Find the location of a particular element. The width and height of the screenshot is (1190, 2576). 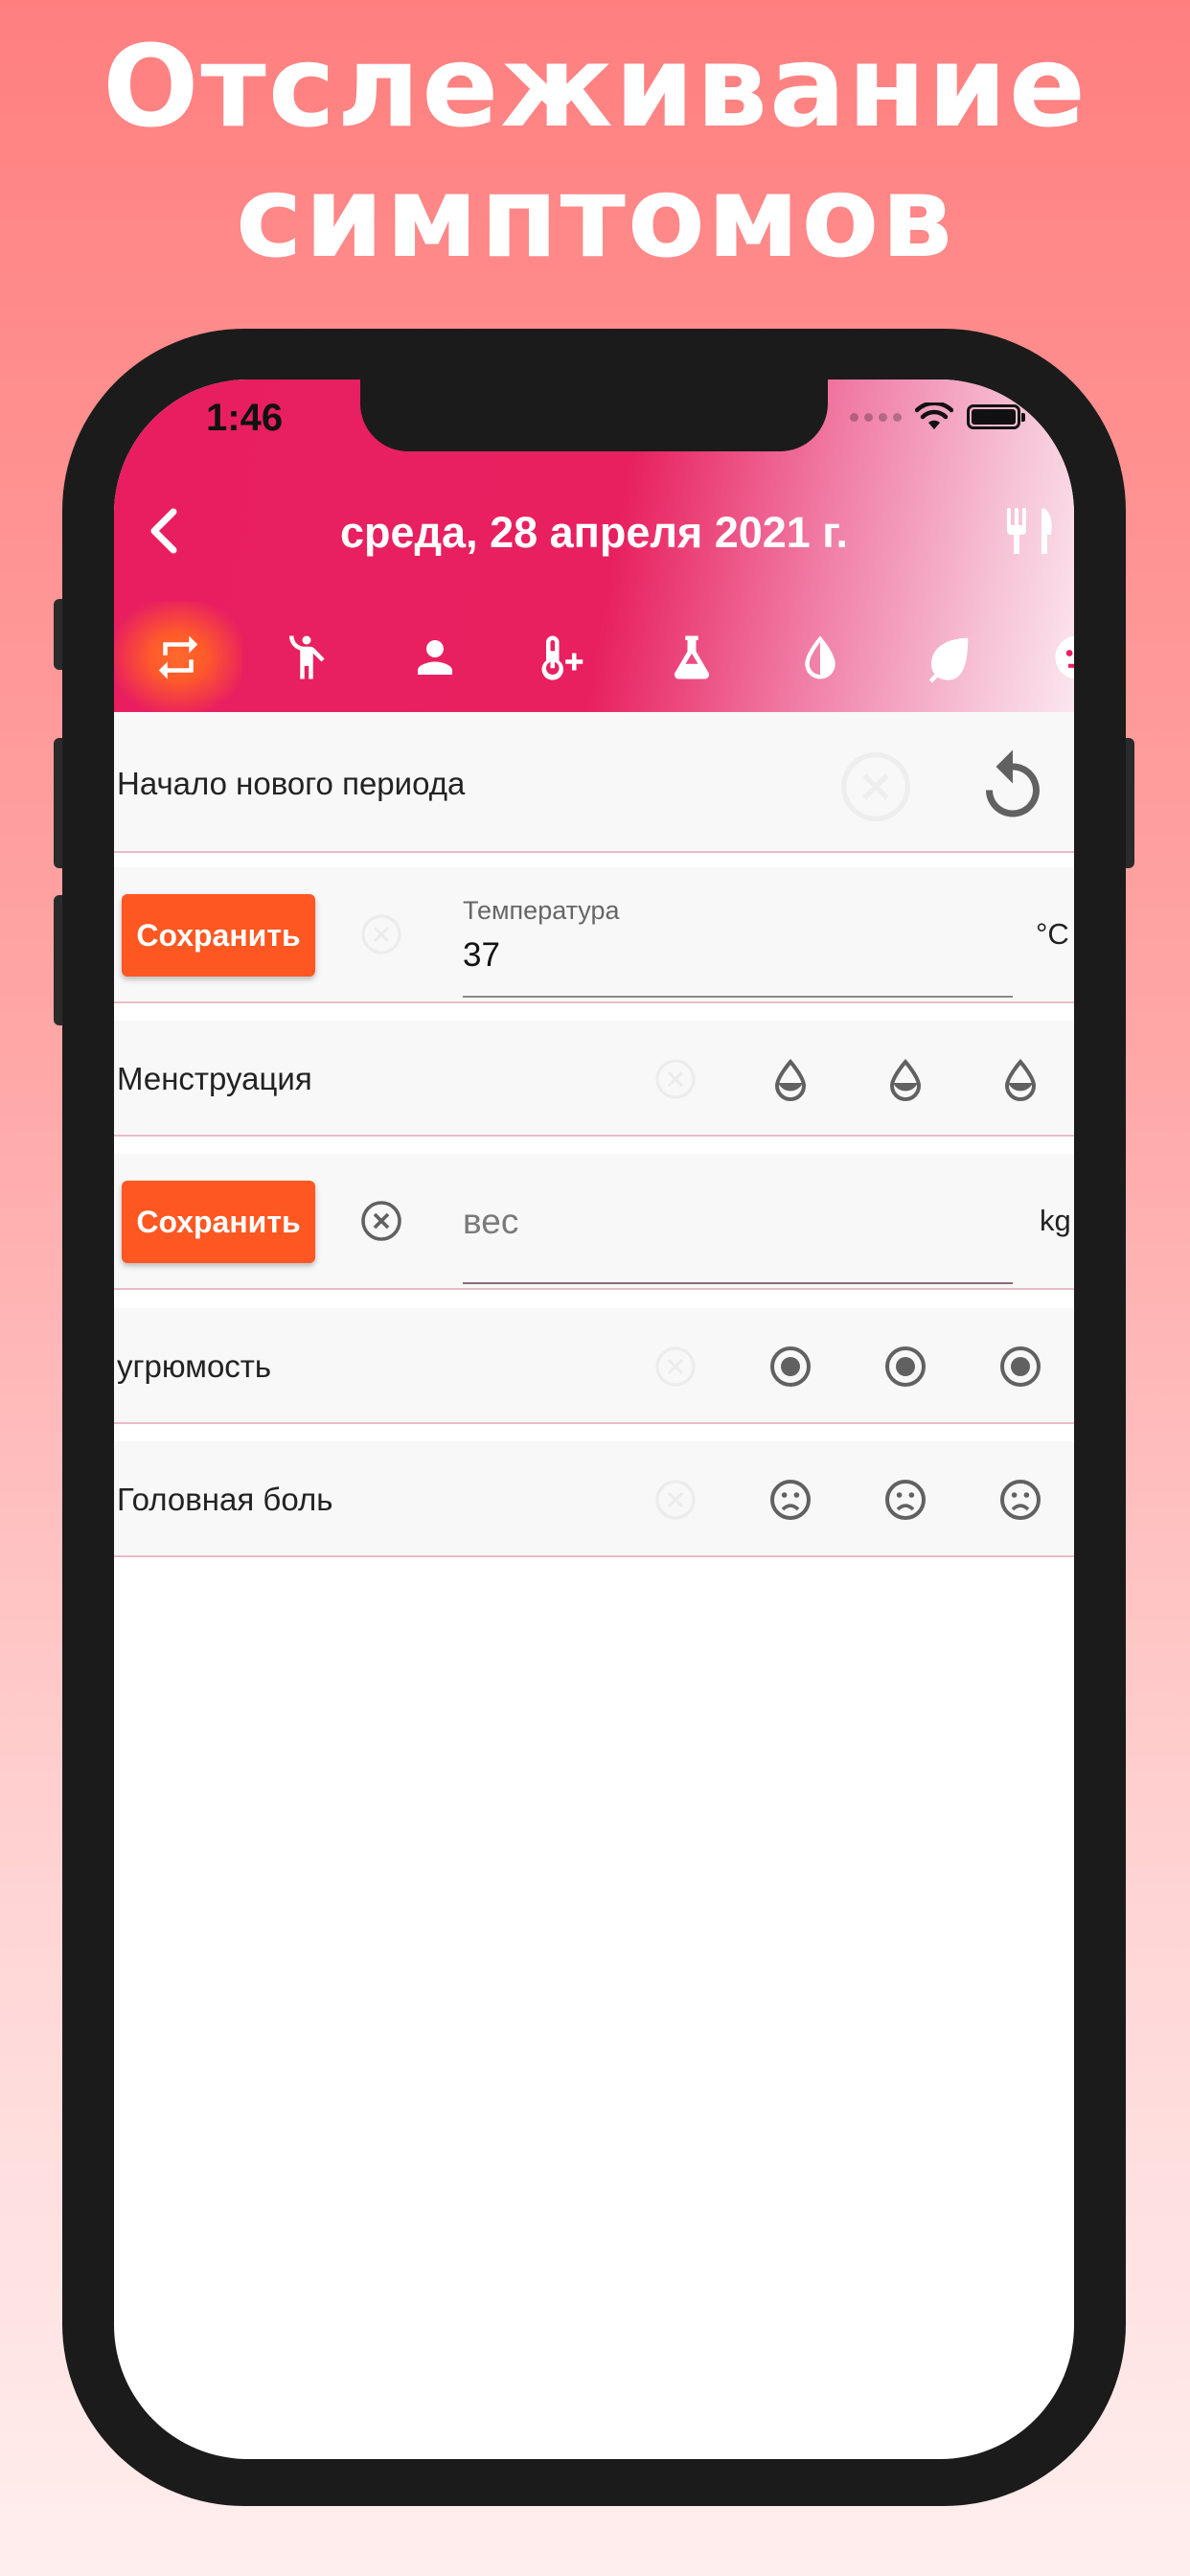

category-tabs is located at coordinates (594, 657).